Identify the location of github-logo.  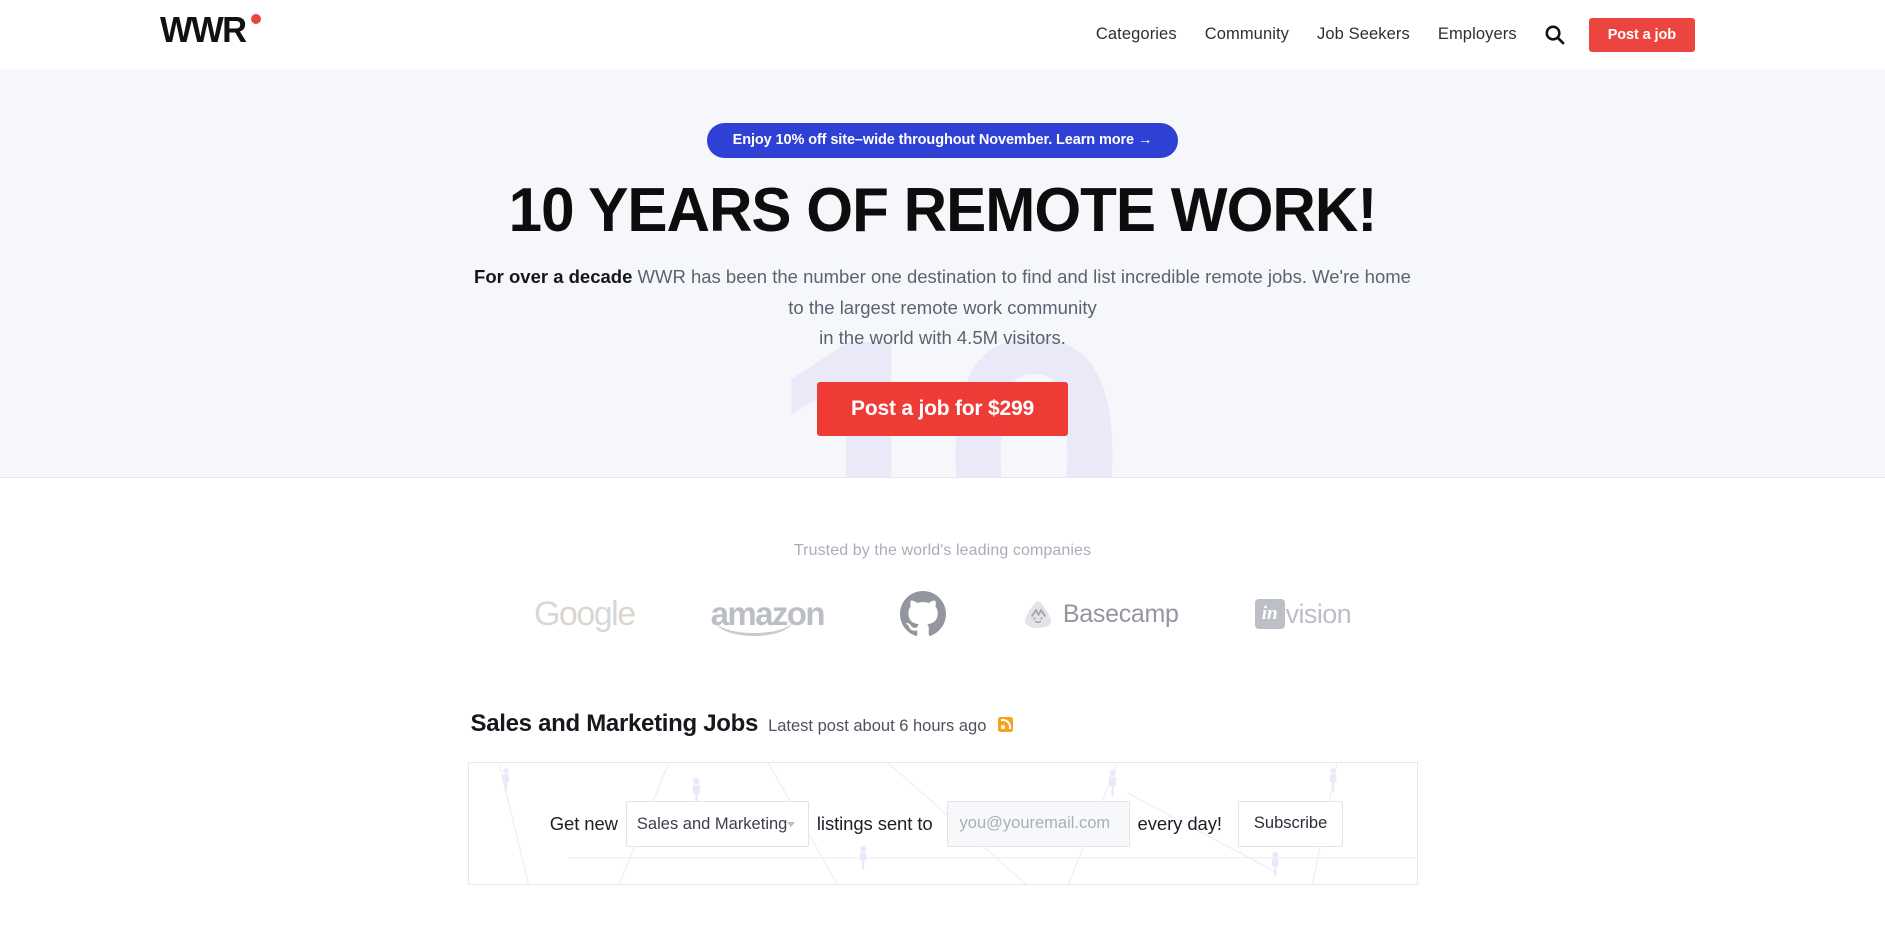
(922, 614).